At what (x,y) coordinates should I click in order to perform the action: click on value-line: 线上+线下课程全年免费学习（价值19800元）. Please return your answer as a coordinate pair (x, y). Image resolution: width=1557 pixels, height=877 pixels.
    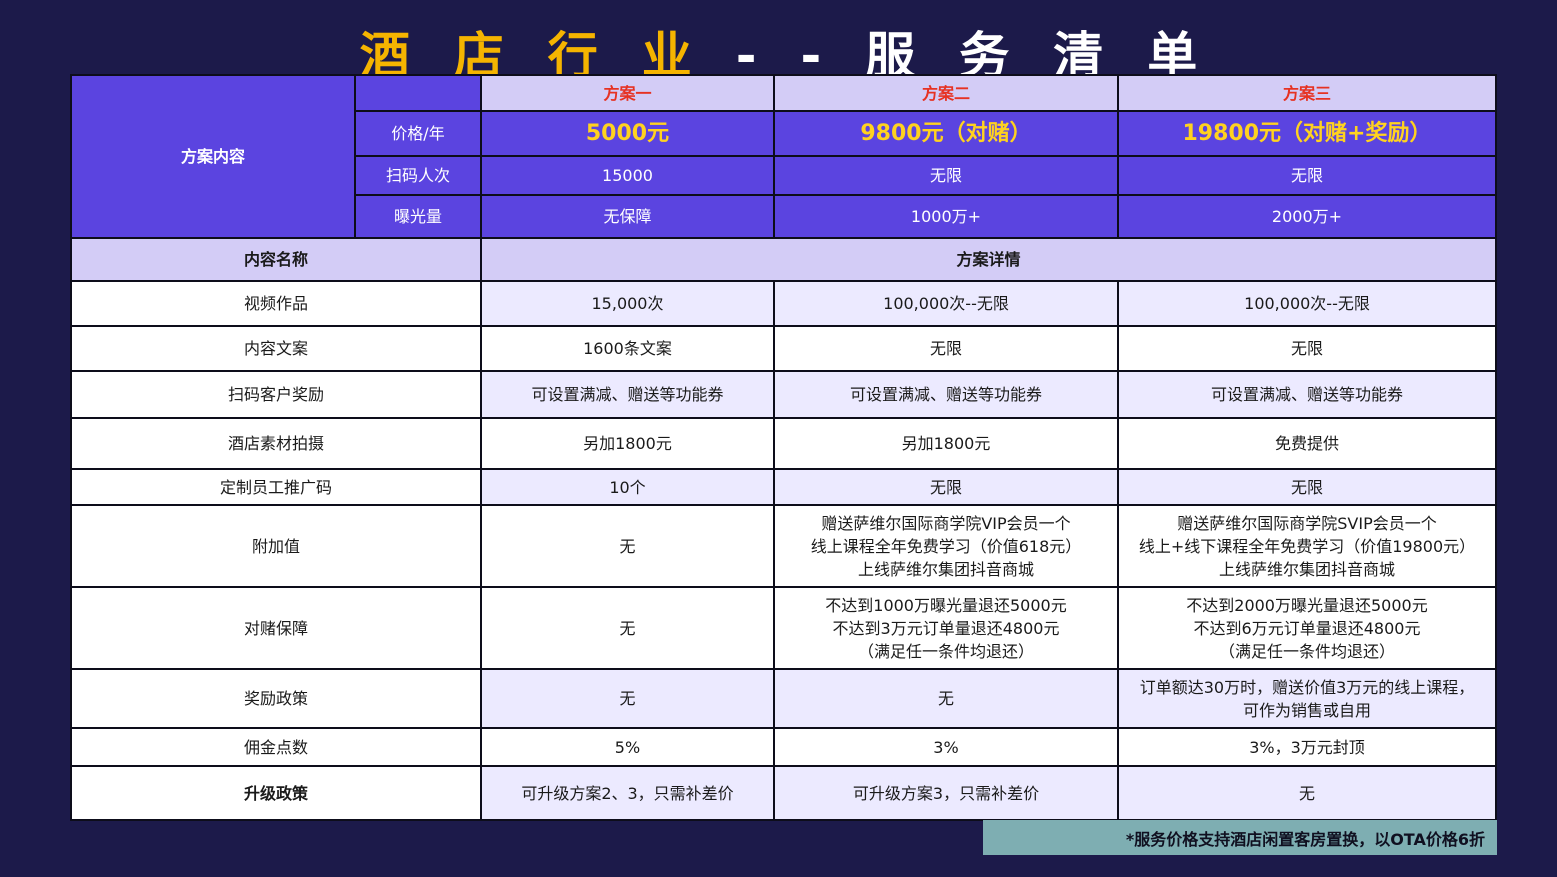
    Looking at the image, I should click on (1307, 546).